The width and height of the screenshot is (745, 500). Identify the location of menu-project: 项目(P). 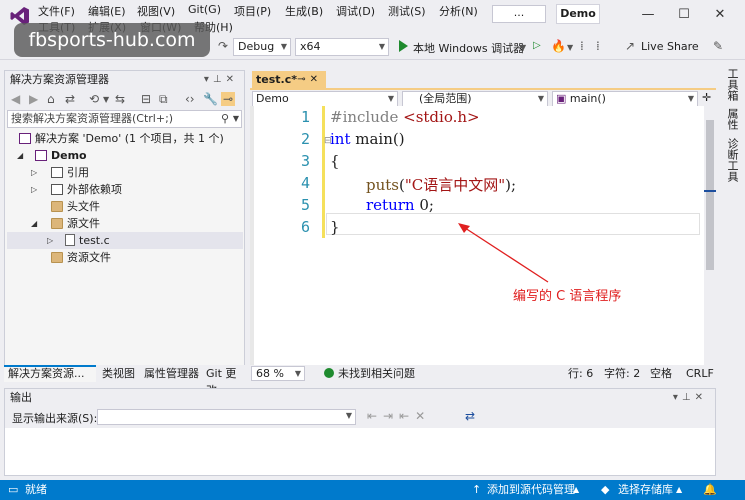
(252, 10).